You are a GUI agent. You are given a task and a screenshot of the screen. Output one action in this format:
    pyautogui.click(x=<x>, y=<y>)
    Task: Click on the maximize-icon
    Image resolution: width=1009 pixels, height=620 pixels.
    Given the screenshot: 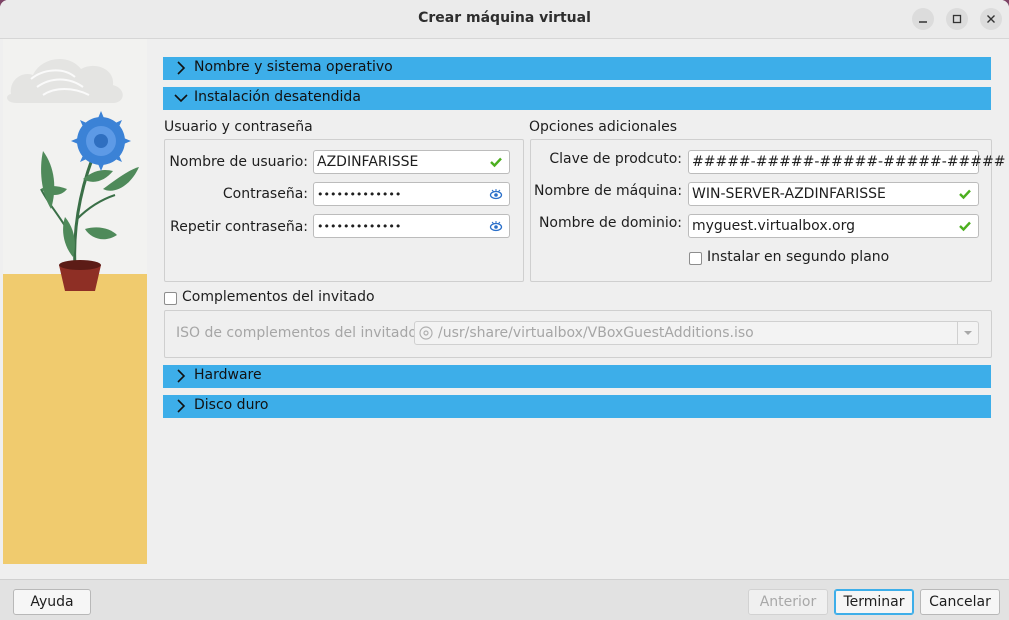 What is the action you would take?
    pyautogui.click(x=957, y=19)
    